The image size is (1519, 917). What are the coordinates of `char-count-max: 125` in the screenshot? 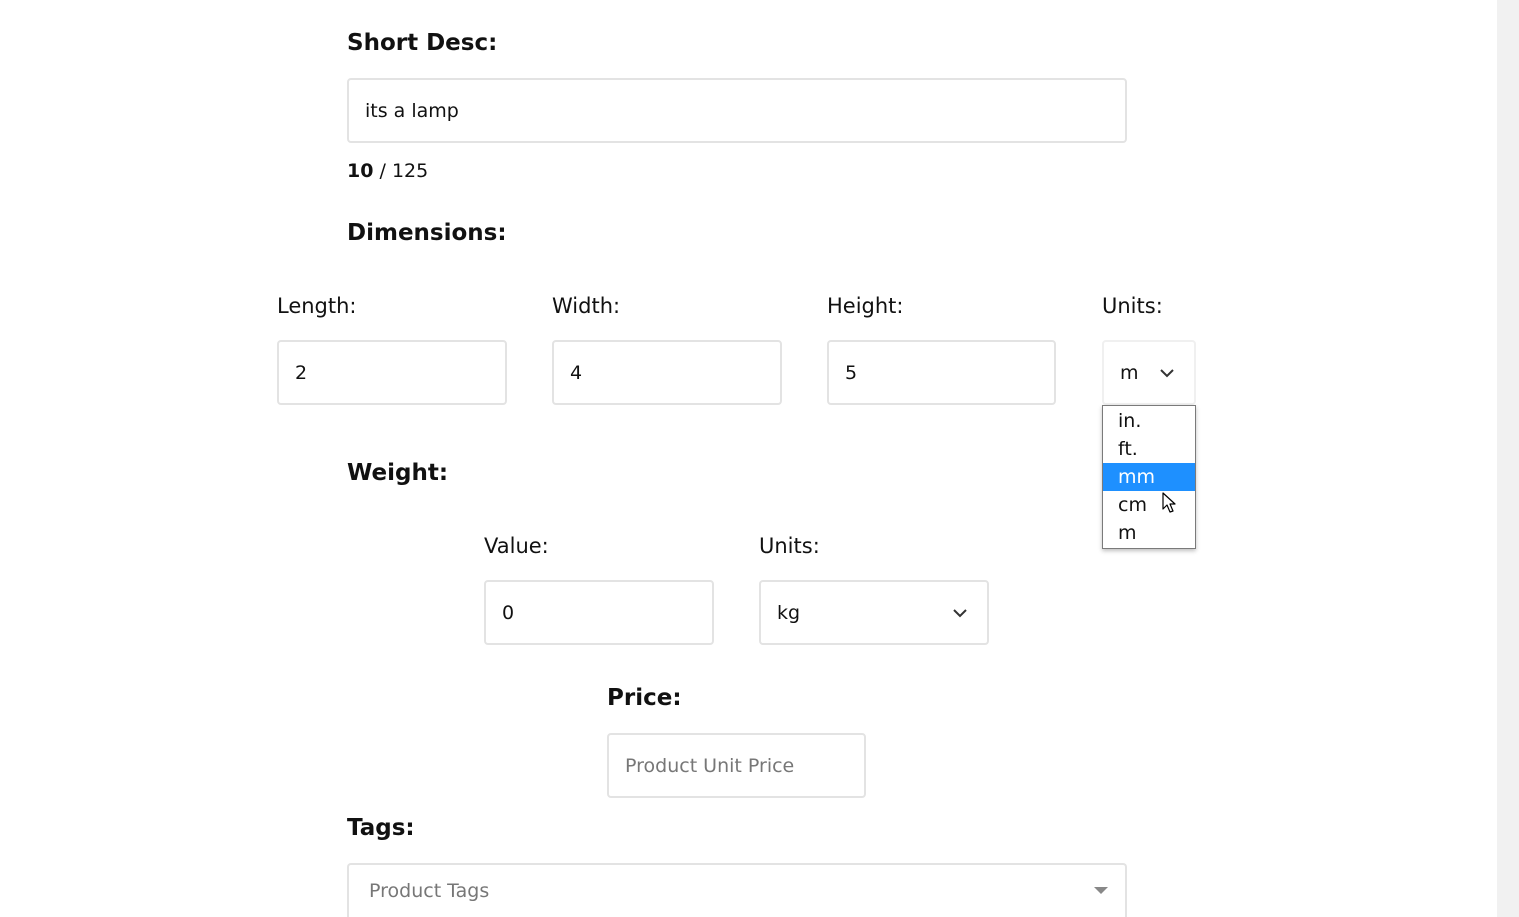 It's located at (410, 171).